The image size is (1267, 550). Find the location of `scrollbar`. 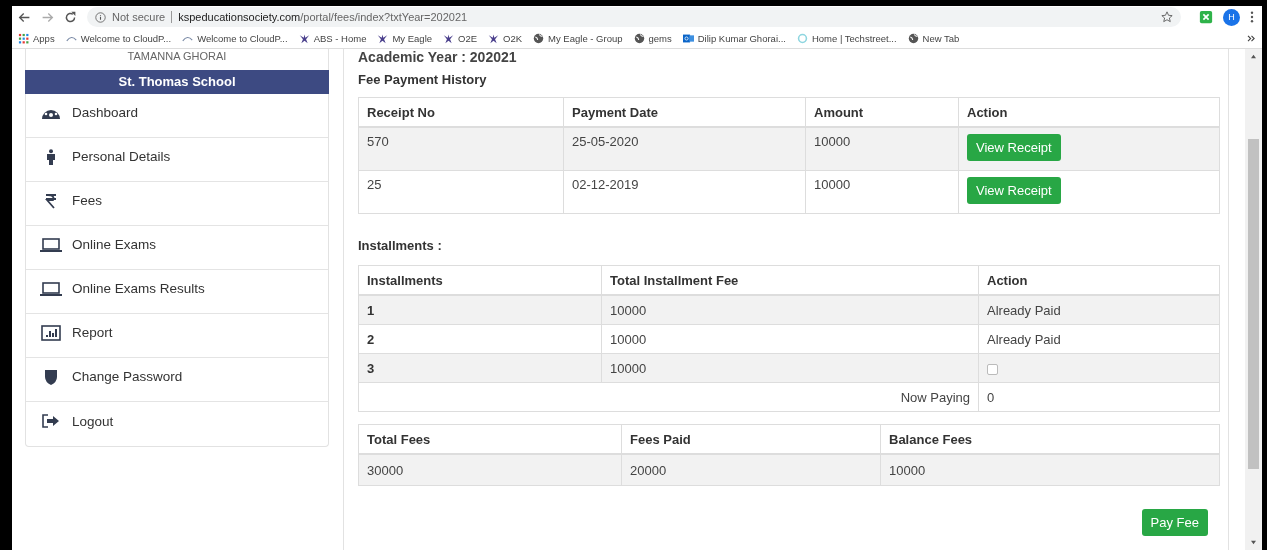

scrollbar is located at coordinates (1253, 299).